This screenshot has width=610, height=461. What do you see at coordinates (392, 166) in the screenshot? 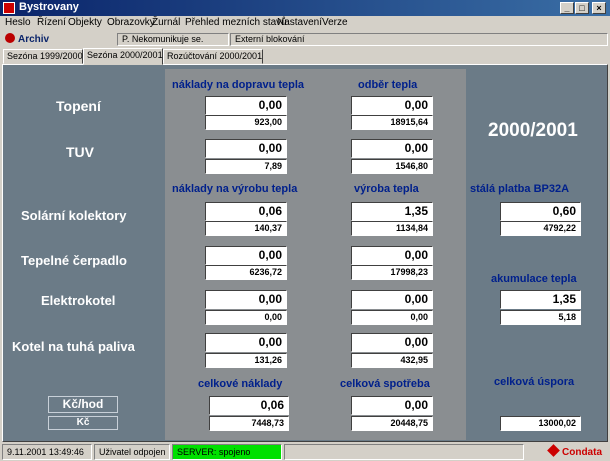
I see `tuv-odber-total: 1546,80` at bounding box center [392, 166].